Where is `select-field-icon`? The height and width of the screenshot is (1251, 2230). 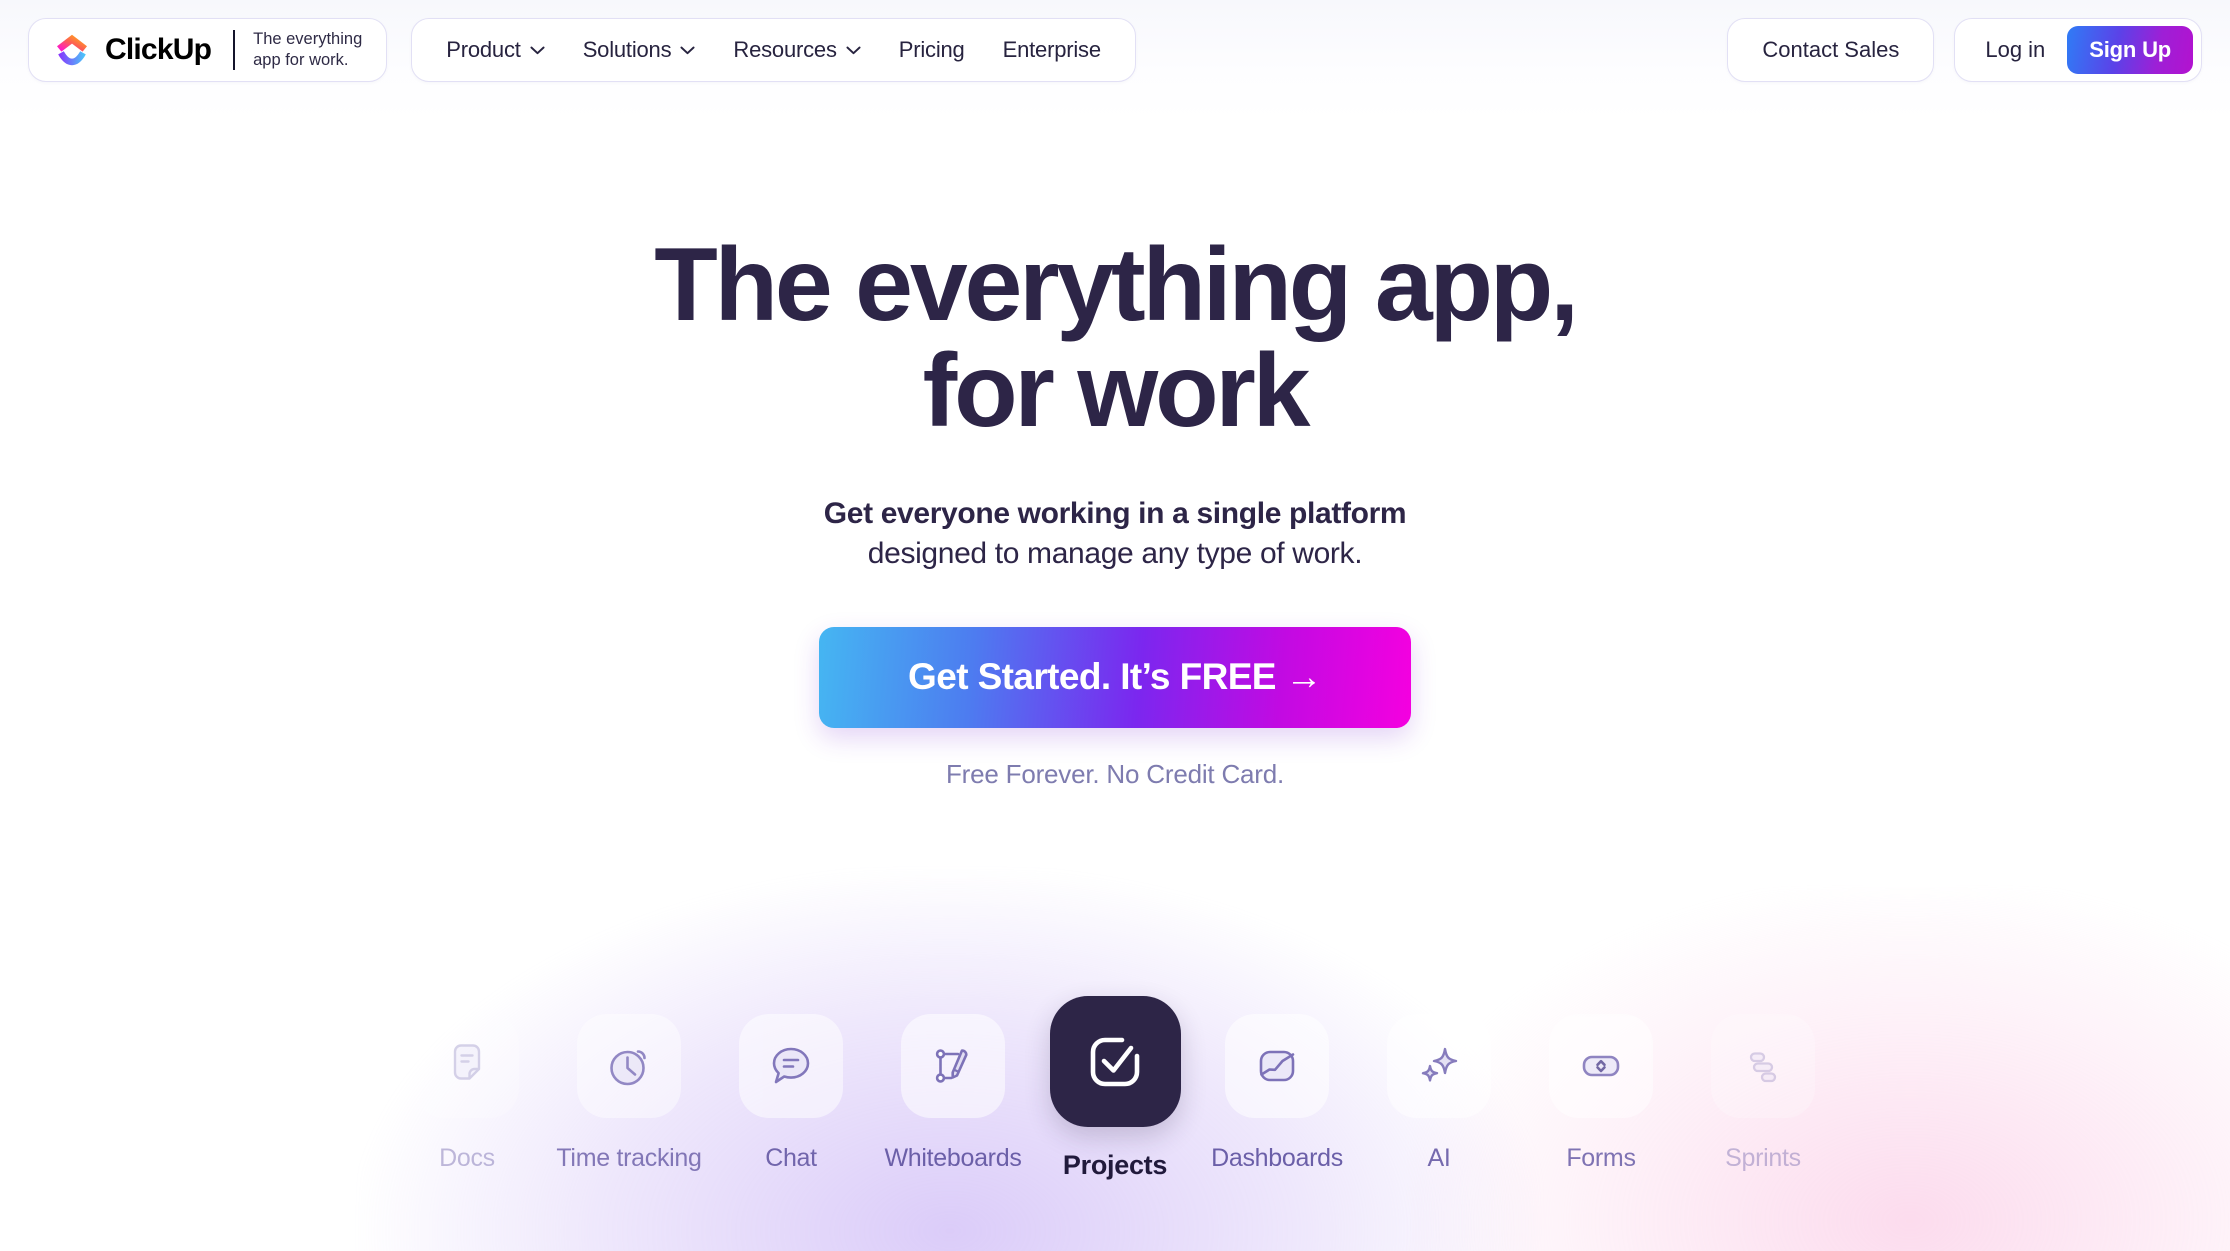
select-field-icon is located at coordinates (1601, 1066).